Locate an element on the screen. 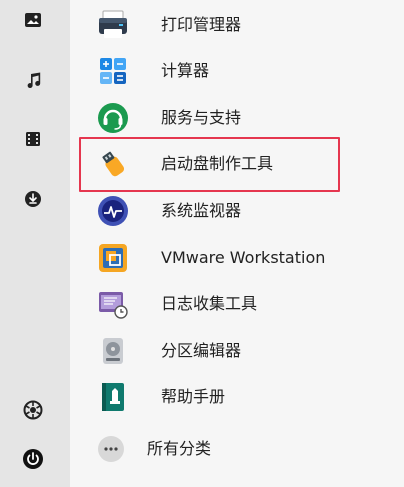 Image resolution: width=404 pixels, height=487 pixels. app-item-service-support: 服务与支持 is located at coordinates (237, 118).